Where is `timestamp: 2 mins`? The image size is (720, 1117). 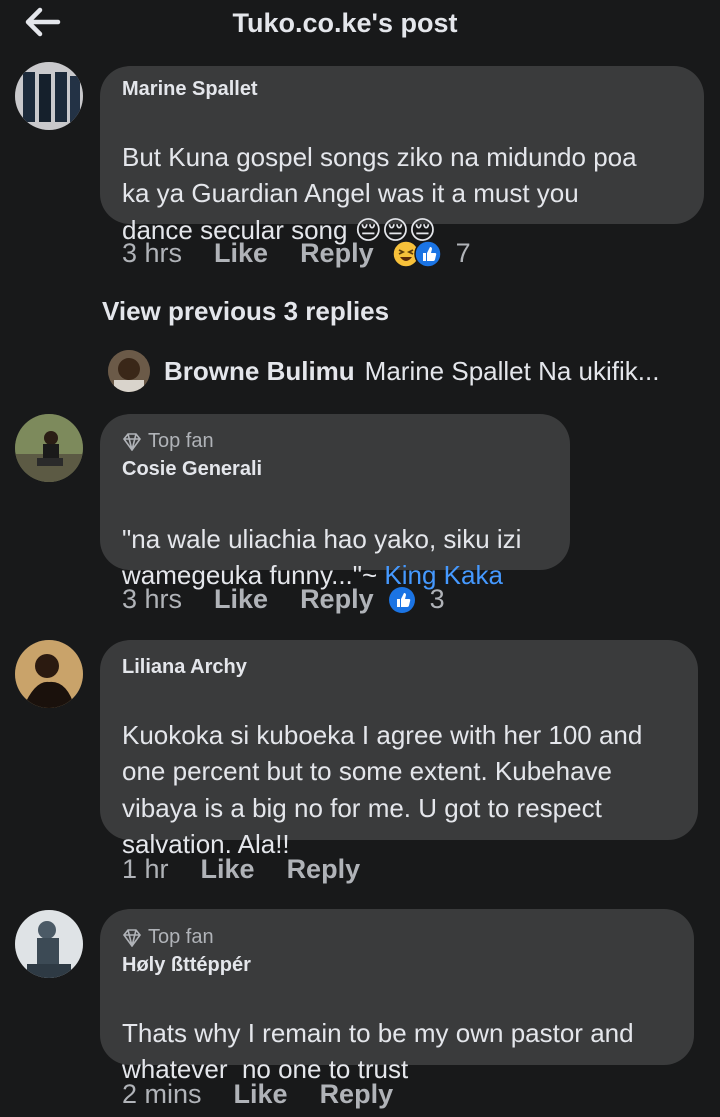
timestamp: 2 mins is located at coordinates (162, 1094).